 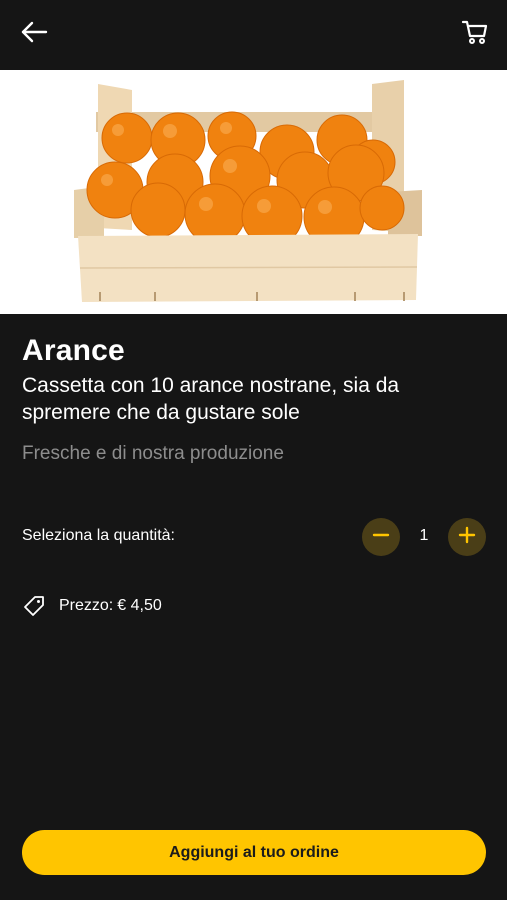 I want to click on add-to-order-label: Aggiungi al tuo ordine, so click(x=254, y=852).